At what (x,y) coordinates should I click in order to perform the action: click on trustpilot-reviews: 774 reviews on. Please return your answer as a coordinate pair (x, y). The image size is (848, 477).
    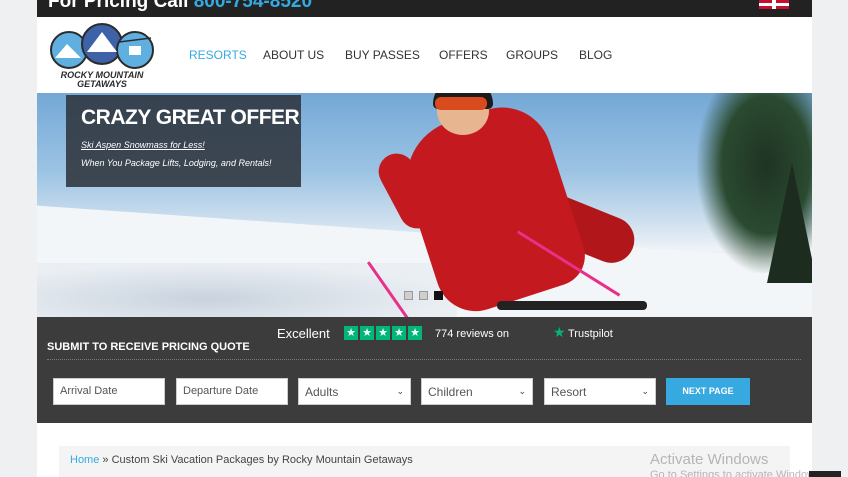
    Looking at the image, I should click on (472, 334).